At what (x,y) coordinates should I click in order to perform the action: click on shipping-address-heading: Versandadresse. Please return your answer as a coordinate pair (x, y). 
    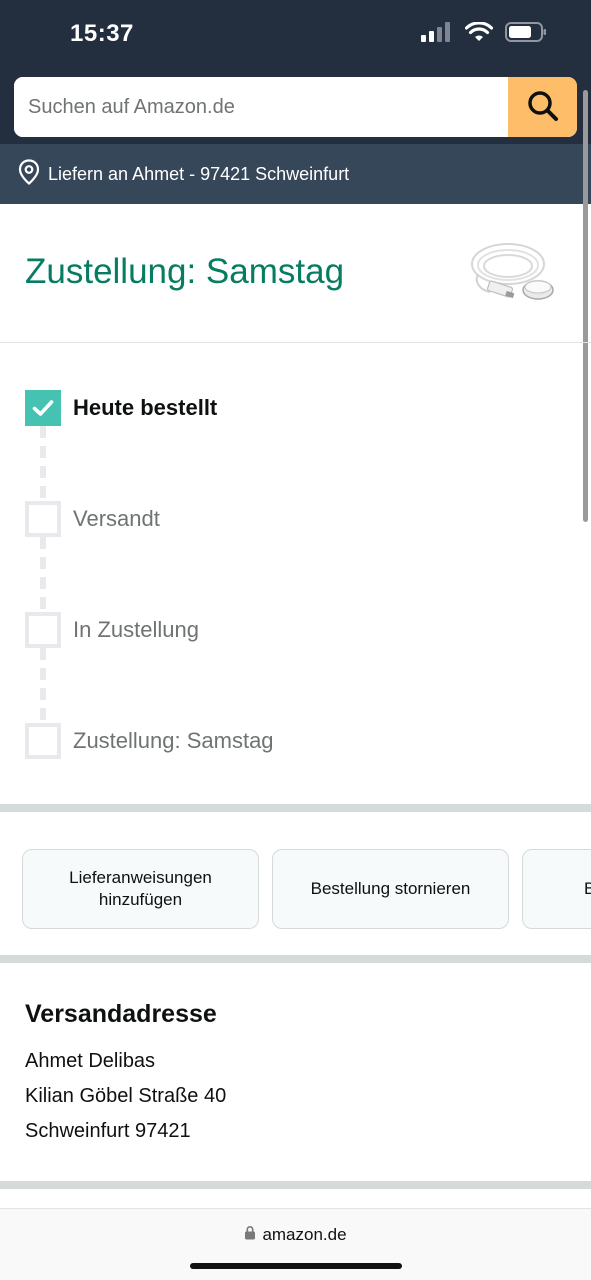
    Looking at the image, I should click on (121, 1014).